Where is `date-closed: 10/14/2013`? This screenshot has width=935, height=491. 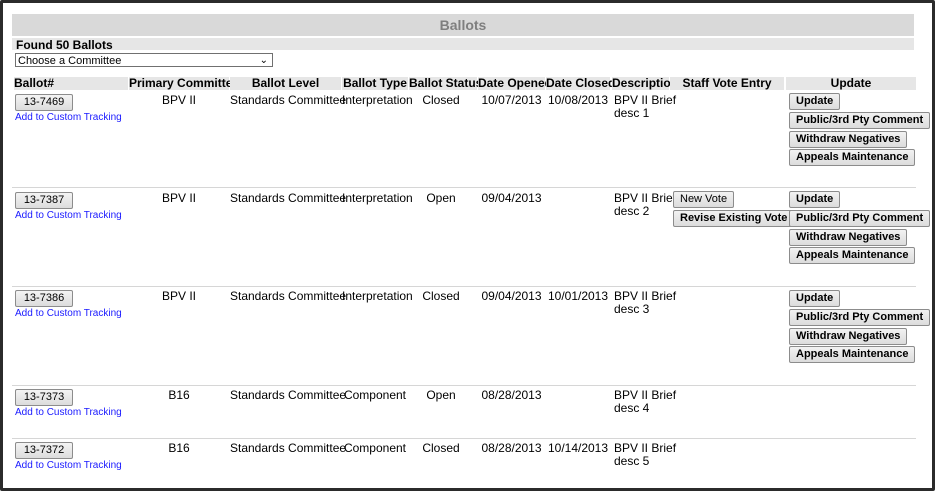 date-closed: 10/14/2013 is located at coordinates (578, 448).